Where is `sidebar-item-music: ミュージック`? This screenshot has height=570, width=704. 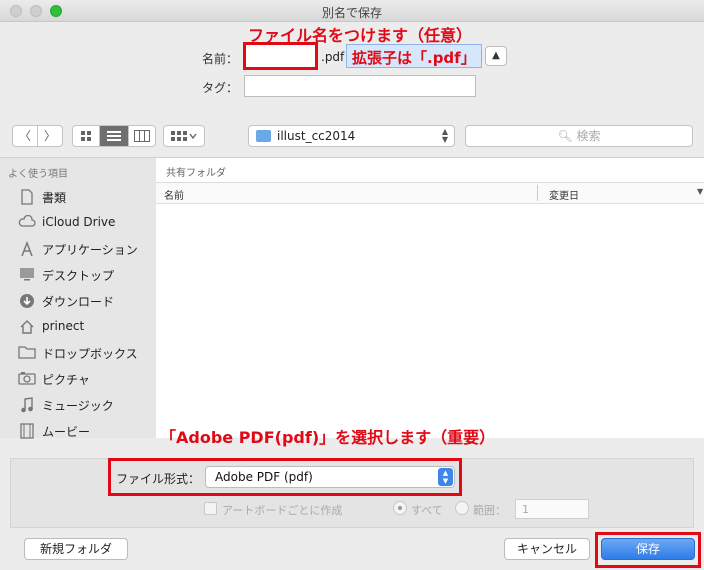 sidebar-item-music: ミュージック is located at coordinates (87, 405).